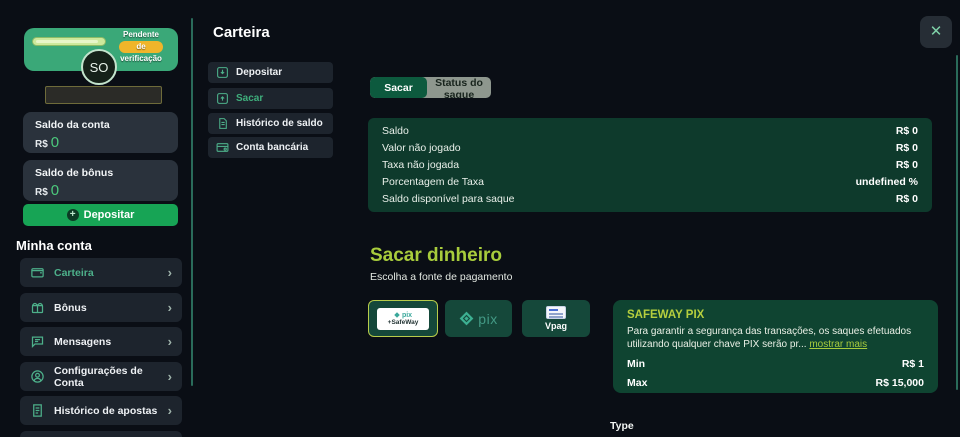 This screenshot has width=960, height=437. What do you see at coordinates (433, 181) in the screenshot?
I see `summary-label: Porcentagem de Taxa` at bounding box center [433, 181].